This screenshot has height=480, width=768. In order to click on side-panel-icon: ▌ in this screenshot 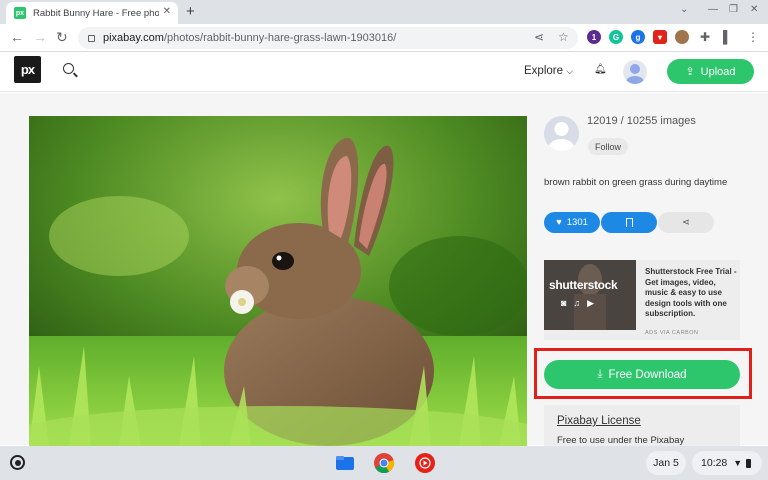, I will do `click(727, 37)`.